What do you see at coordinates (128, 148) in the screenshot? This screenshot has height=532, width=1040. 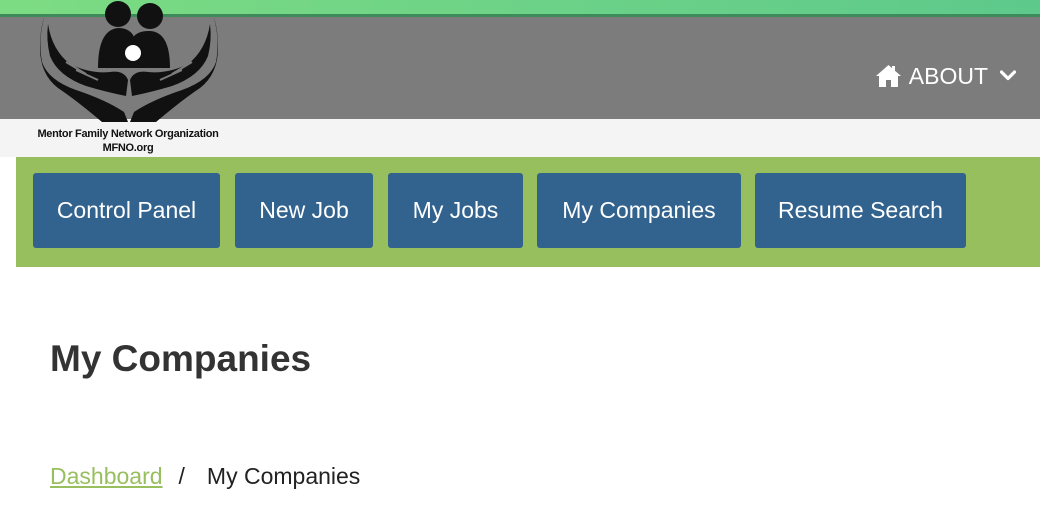 I see `logo-org-site: MFNO.org` at bounding box center [128, 148].